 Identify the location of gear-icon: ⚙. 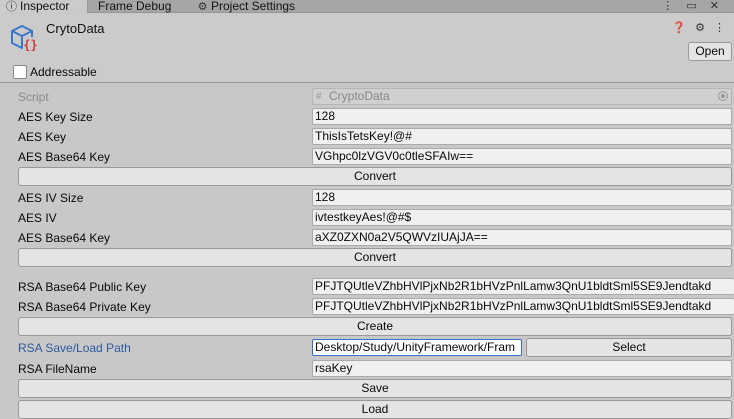
(202, 7).